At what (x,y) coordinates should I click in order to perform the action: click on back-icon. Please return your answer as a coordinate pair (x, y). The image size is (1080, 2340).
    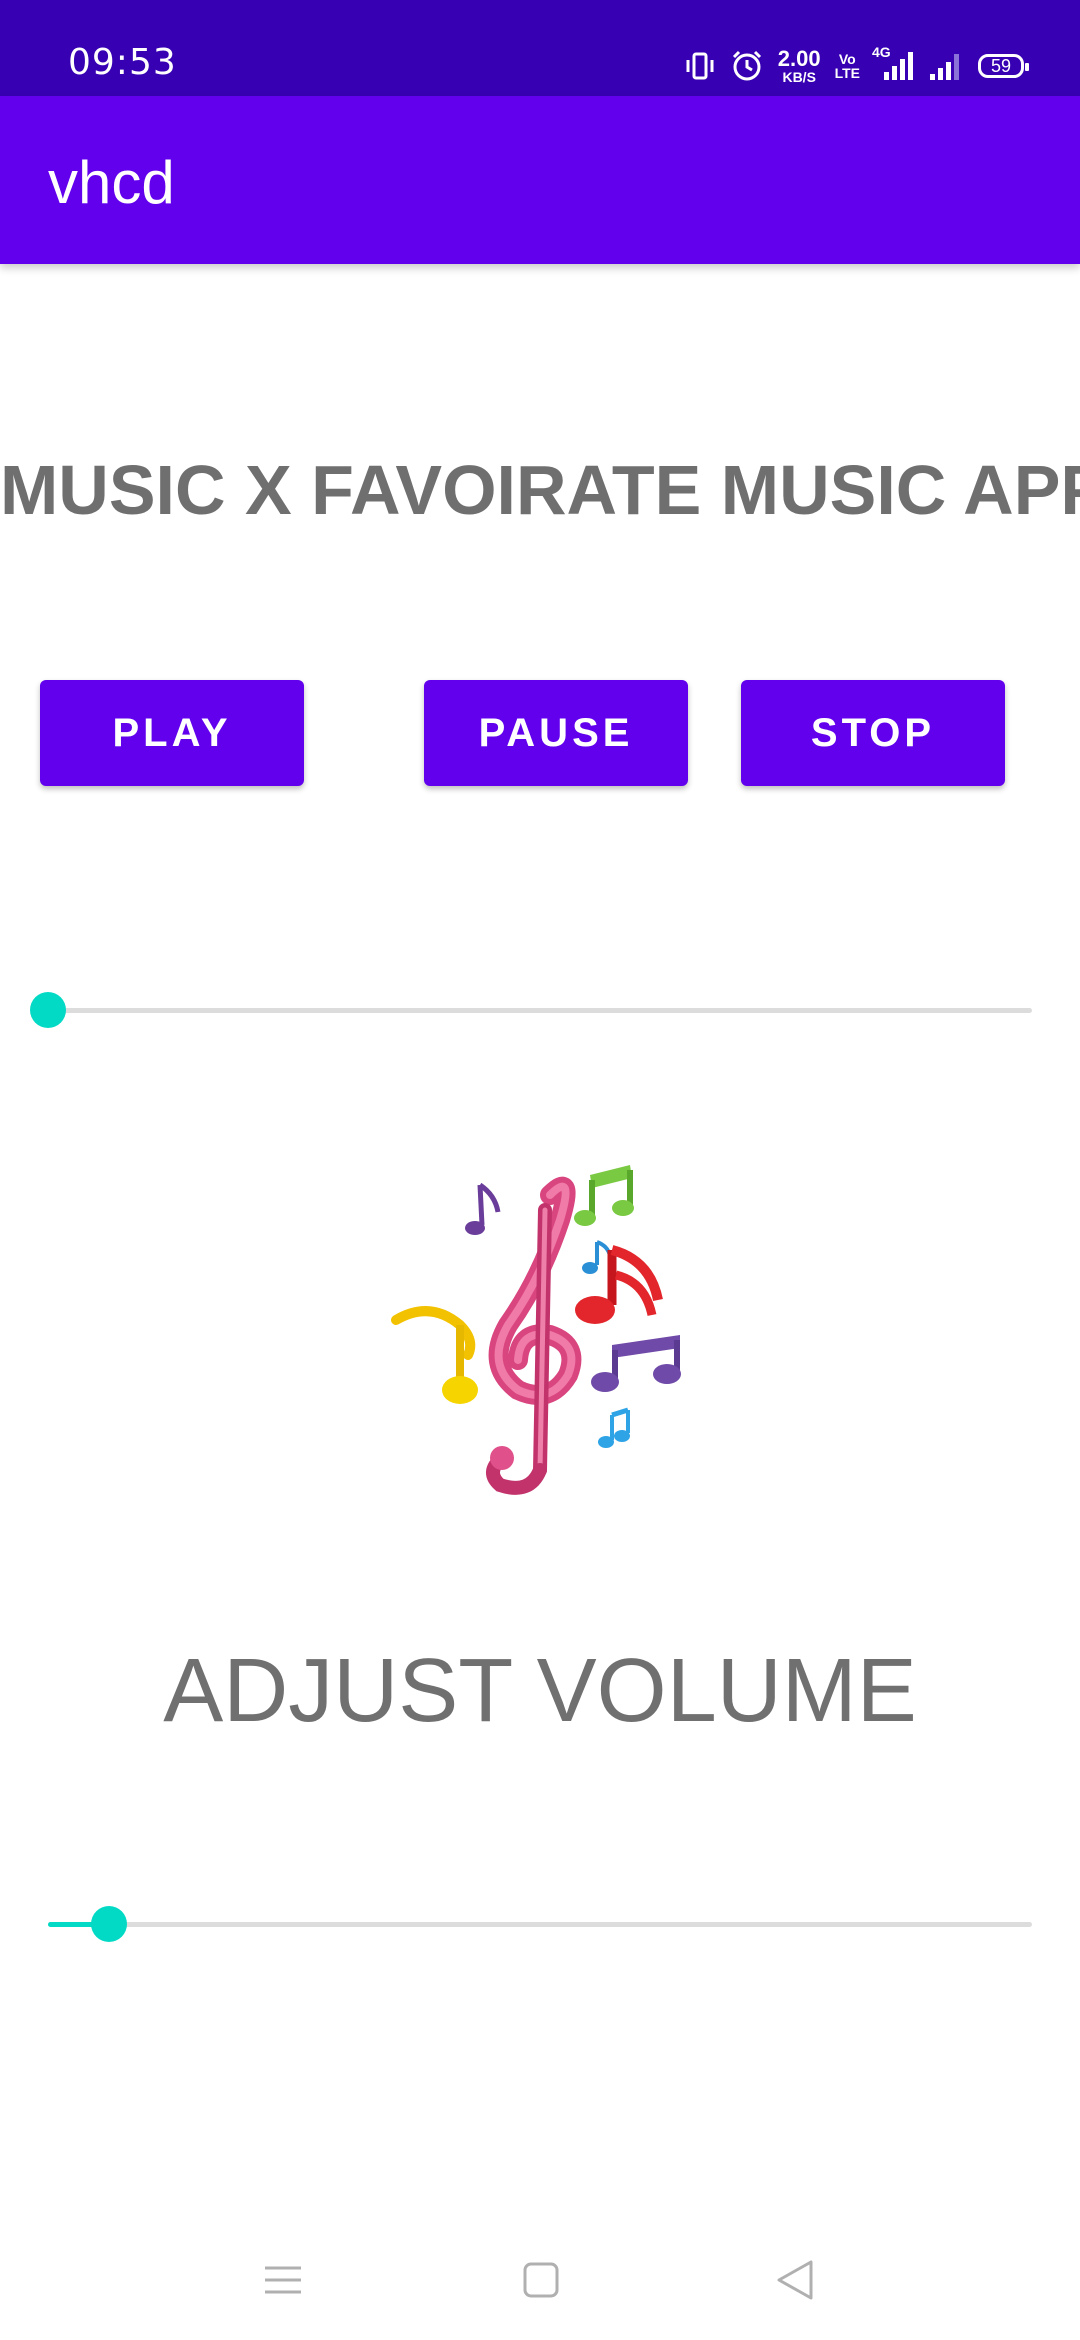
    Looking at the image, I should click on (795, 2280).